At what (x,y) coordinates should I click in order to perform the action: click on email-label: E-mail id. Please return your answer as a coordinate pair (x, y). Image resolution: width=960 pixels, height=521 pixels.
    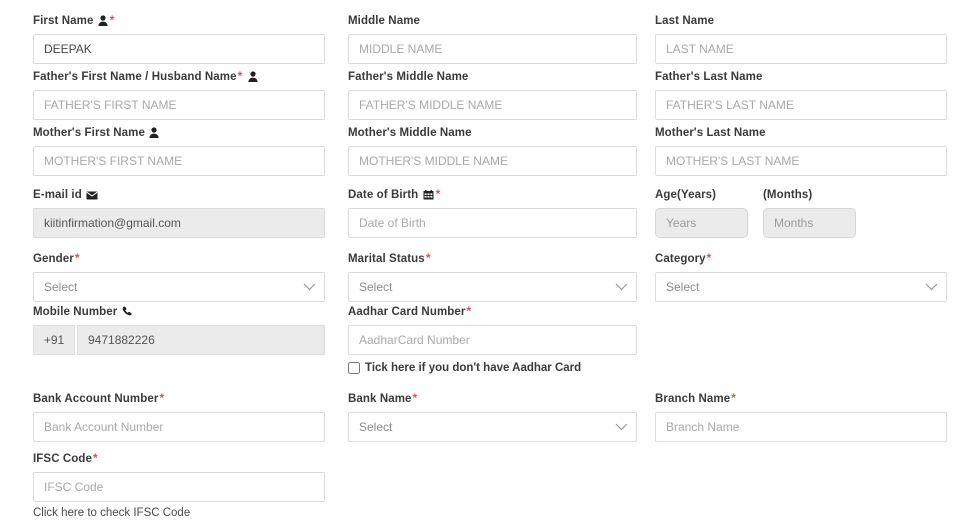
    Looking at the image, I should click on (179, 195).